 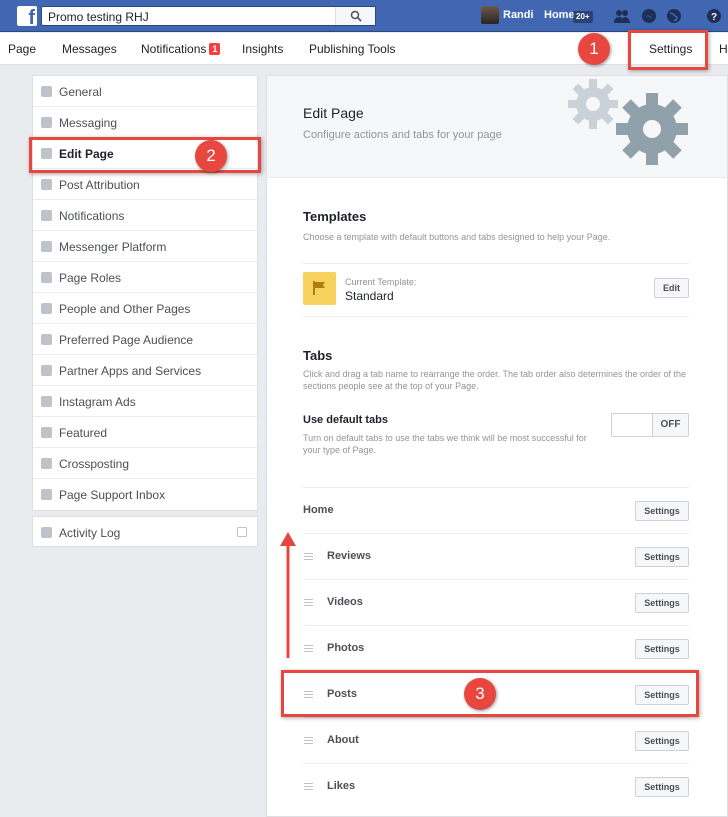 I want to click on tab-name: About, so click(x=343, y=740).